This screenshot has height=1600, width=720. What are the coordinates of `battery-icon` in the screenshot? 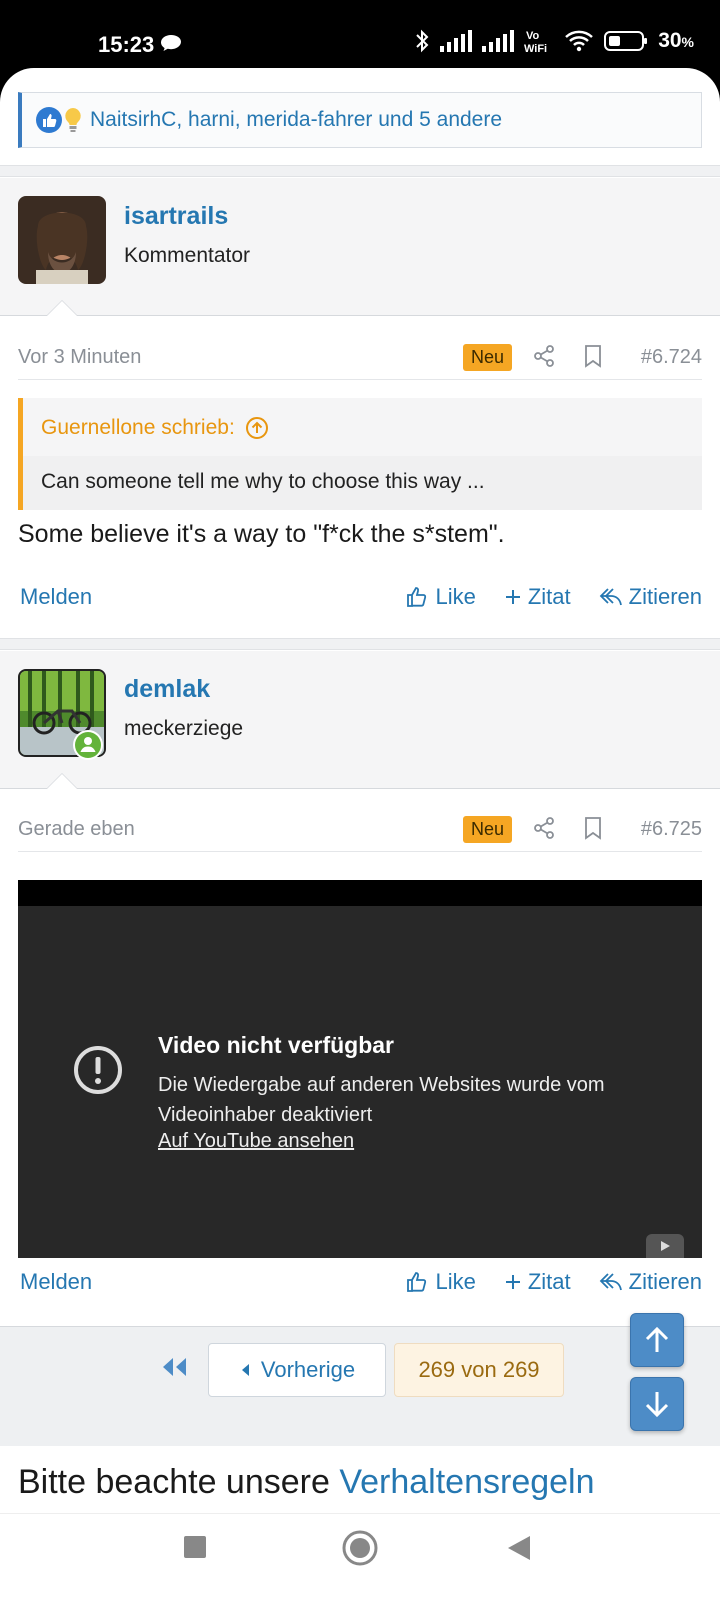 It's located at (626, 41).